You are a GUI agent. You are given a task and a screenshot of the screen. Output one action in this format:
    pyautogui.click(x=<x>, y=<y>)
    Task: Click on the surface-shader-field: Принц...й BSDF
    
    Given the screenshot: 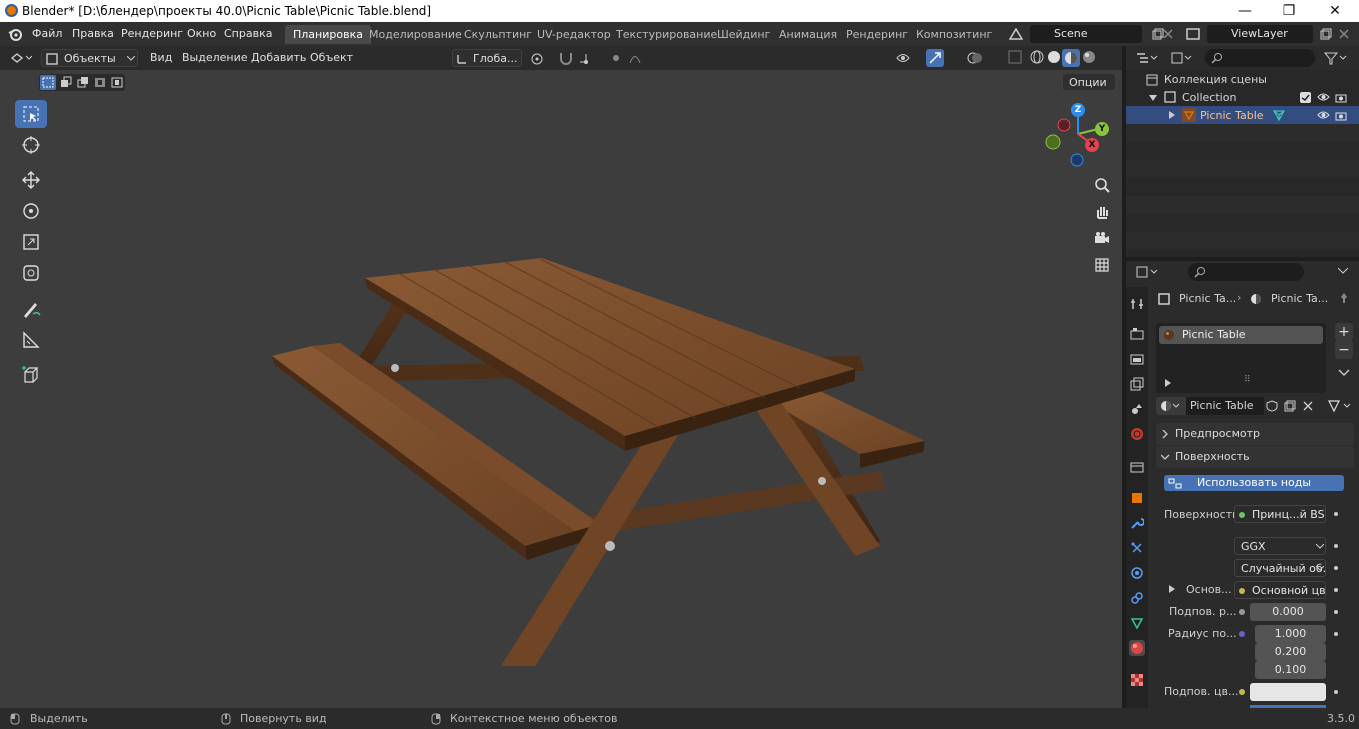 What is the action you would take?
    pyautogui.click(x=1280, y=514)
    